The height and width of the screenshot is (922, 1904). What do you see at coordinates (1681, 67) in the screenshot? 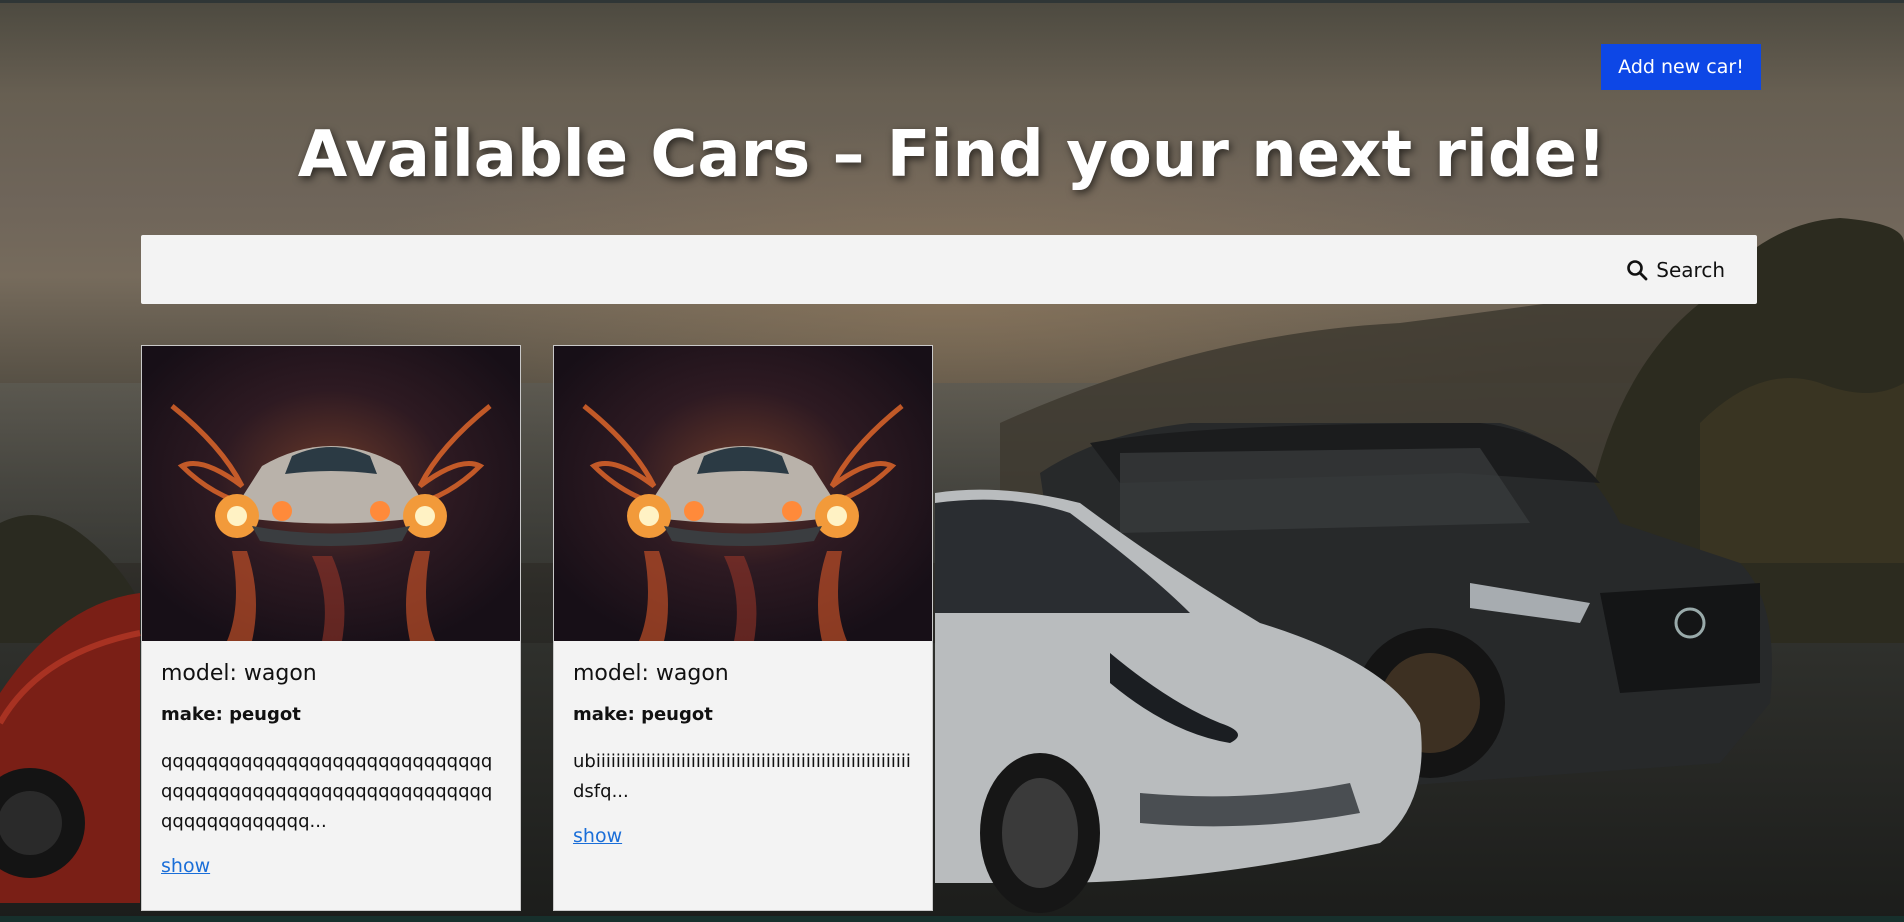
I see `add-new-car-button: Add new car!` at bounding box center [1681, 67].